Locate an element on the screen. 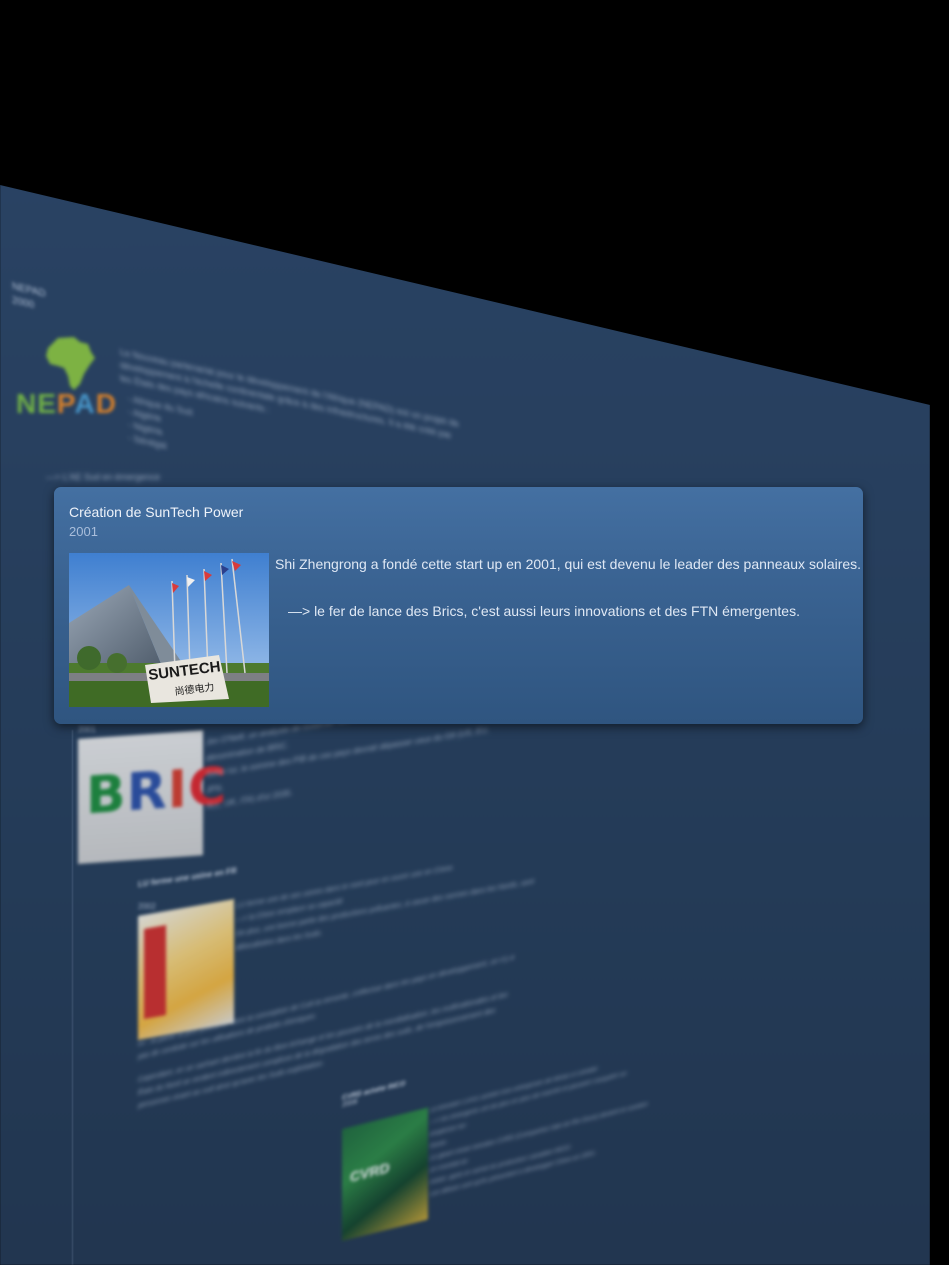 The image size is (949, 1265). suntech-building-image: SUNTECH 尚德电力 is located at coordinates (169, 630).